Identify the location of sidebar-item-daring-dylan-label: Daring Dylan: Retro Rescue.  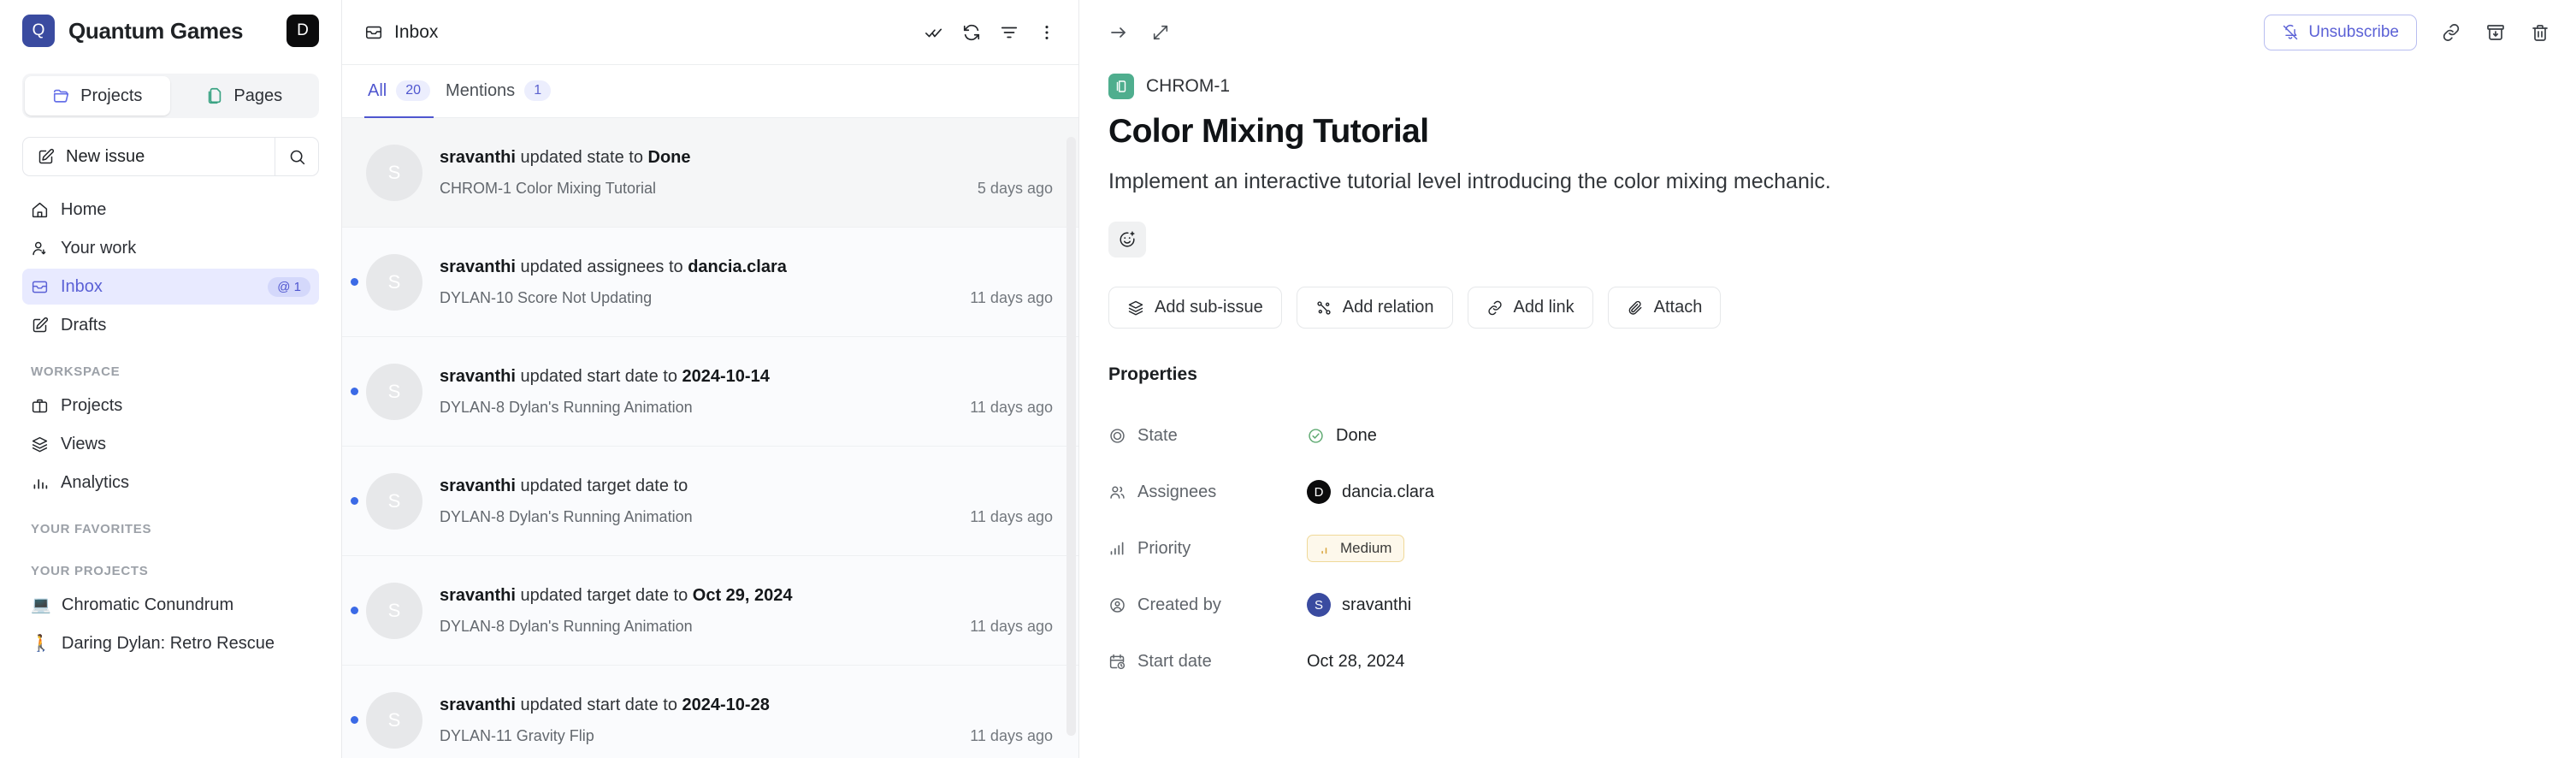
(168, 643).